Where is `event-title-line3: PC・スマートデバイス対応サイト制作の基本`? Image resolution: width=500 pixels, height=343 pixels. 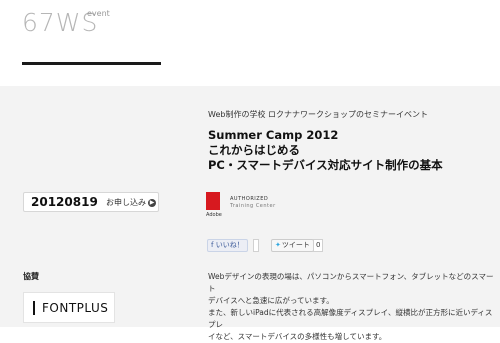 event-title-line3: PC・スマートデバイス対応サイト制作の基本 is located at coordinates (325, 165).